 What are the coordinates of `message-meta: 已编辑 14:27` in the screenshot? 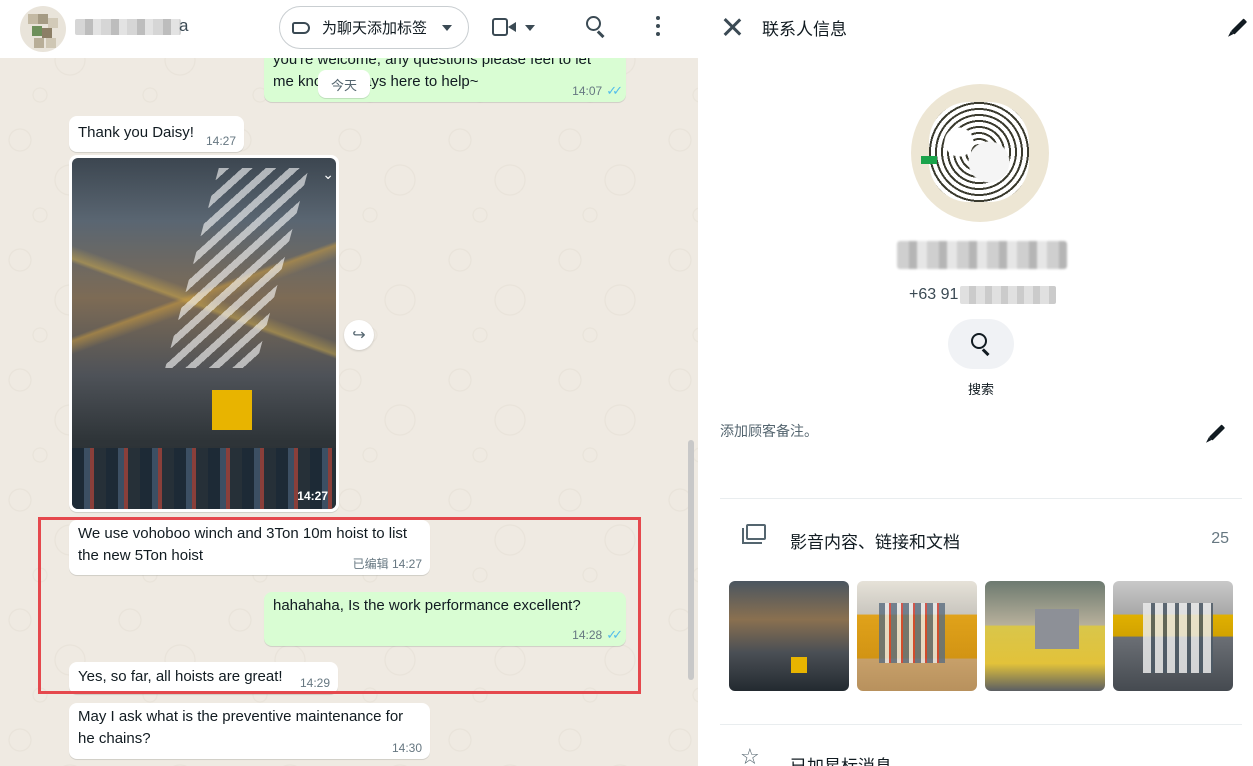 It's located at (387, 564).